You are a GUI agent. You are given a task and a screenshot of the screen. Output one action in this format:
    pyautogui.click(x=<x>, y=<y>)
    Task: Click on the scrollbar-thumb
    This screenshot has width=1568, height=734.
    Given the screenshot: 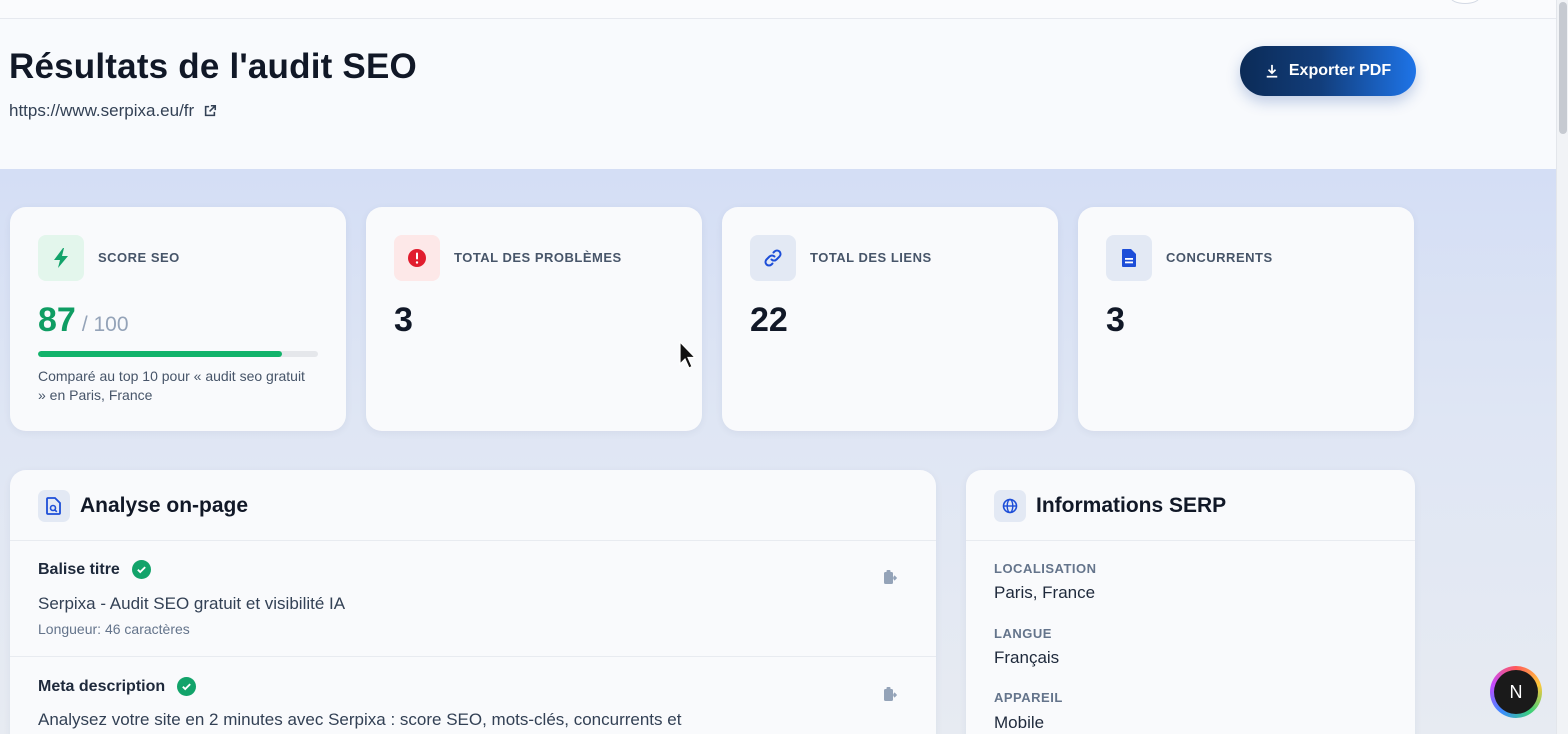 What is the action you would take?
    pyautogui.click(x=1563, y=68)
    